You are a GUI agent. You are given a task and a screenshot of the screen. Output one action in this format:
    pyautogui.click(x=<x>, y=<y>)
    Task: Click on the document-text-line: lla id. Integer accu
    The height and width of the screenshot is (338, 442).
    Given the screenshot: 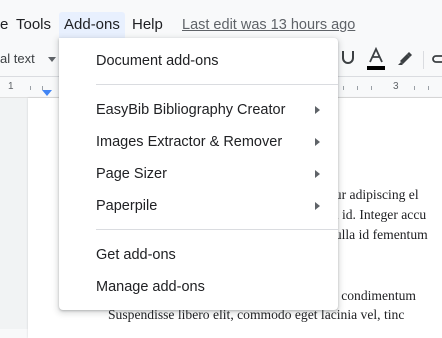 What is the action you would take?
    pyautogui.click(x=376, y=214)
    